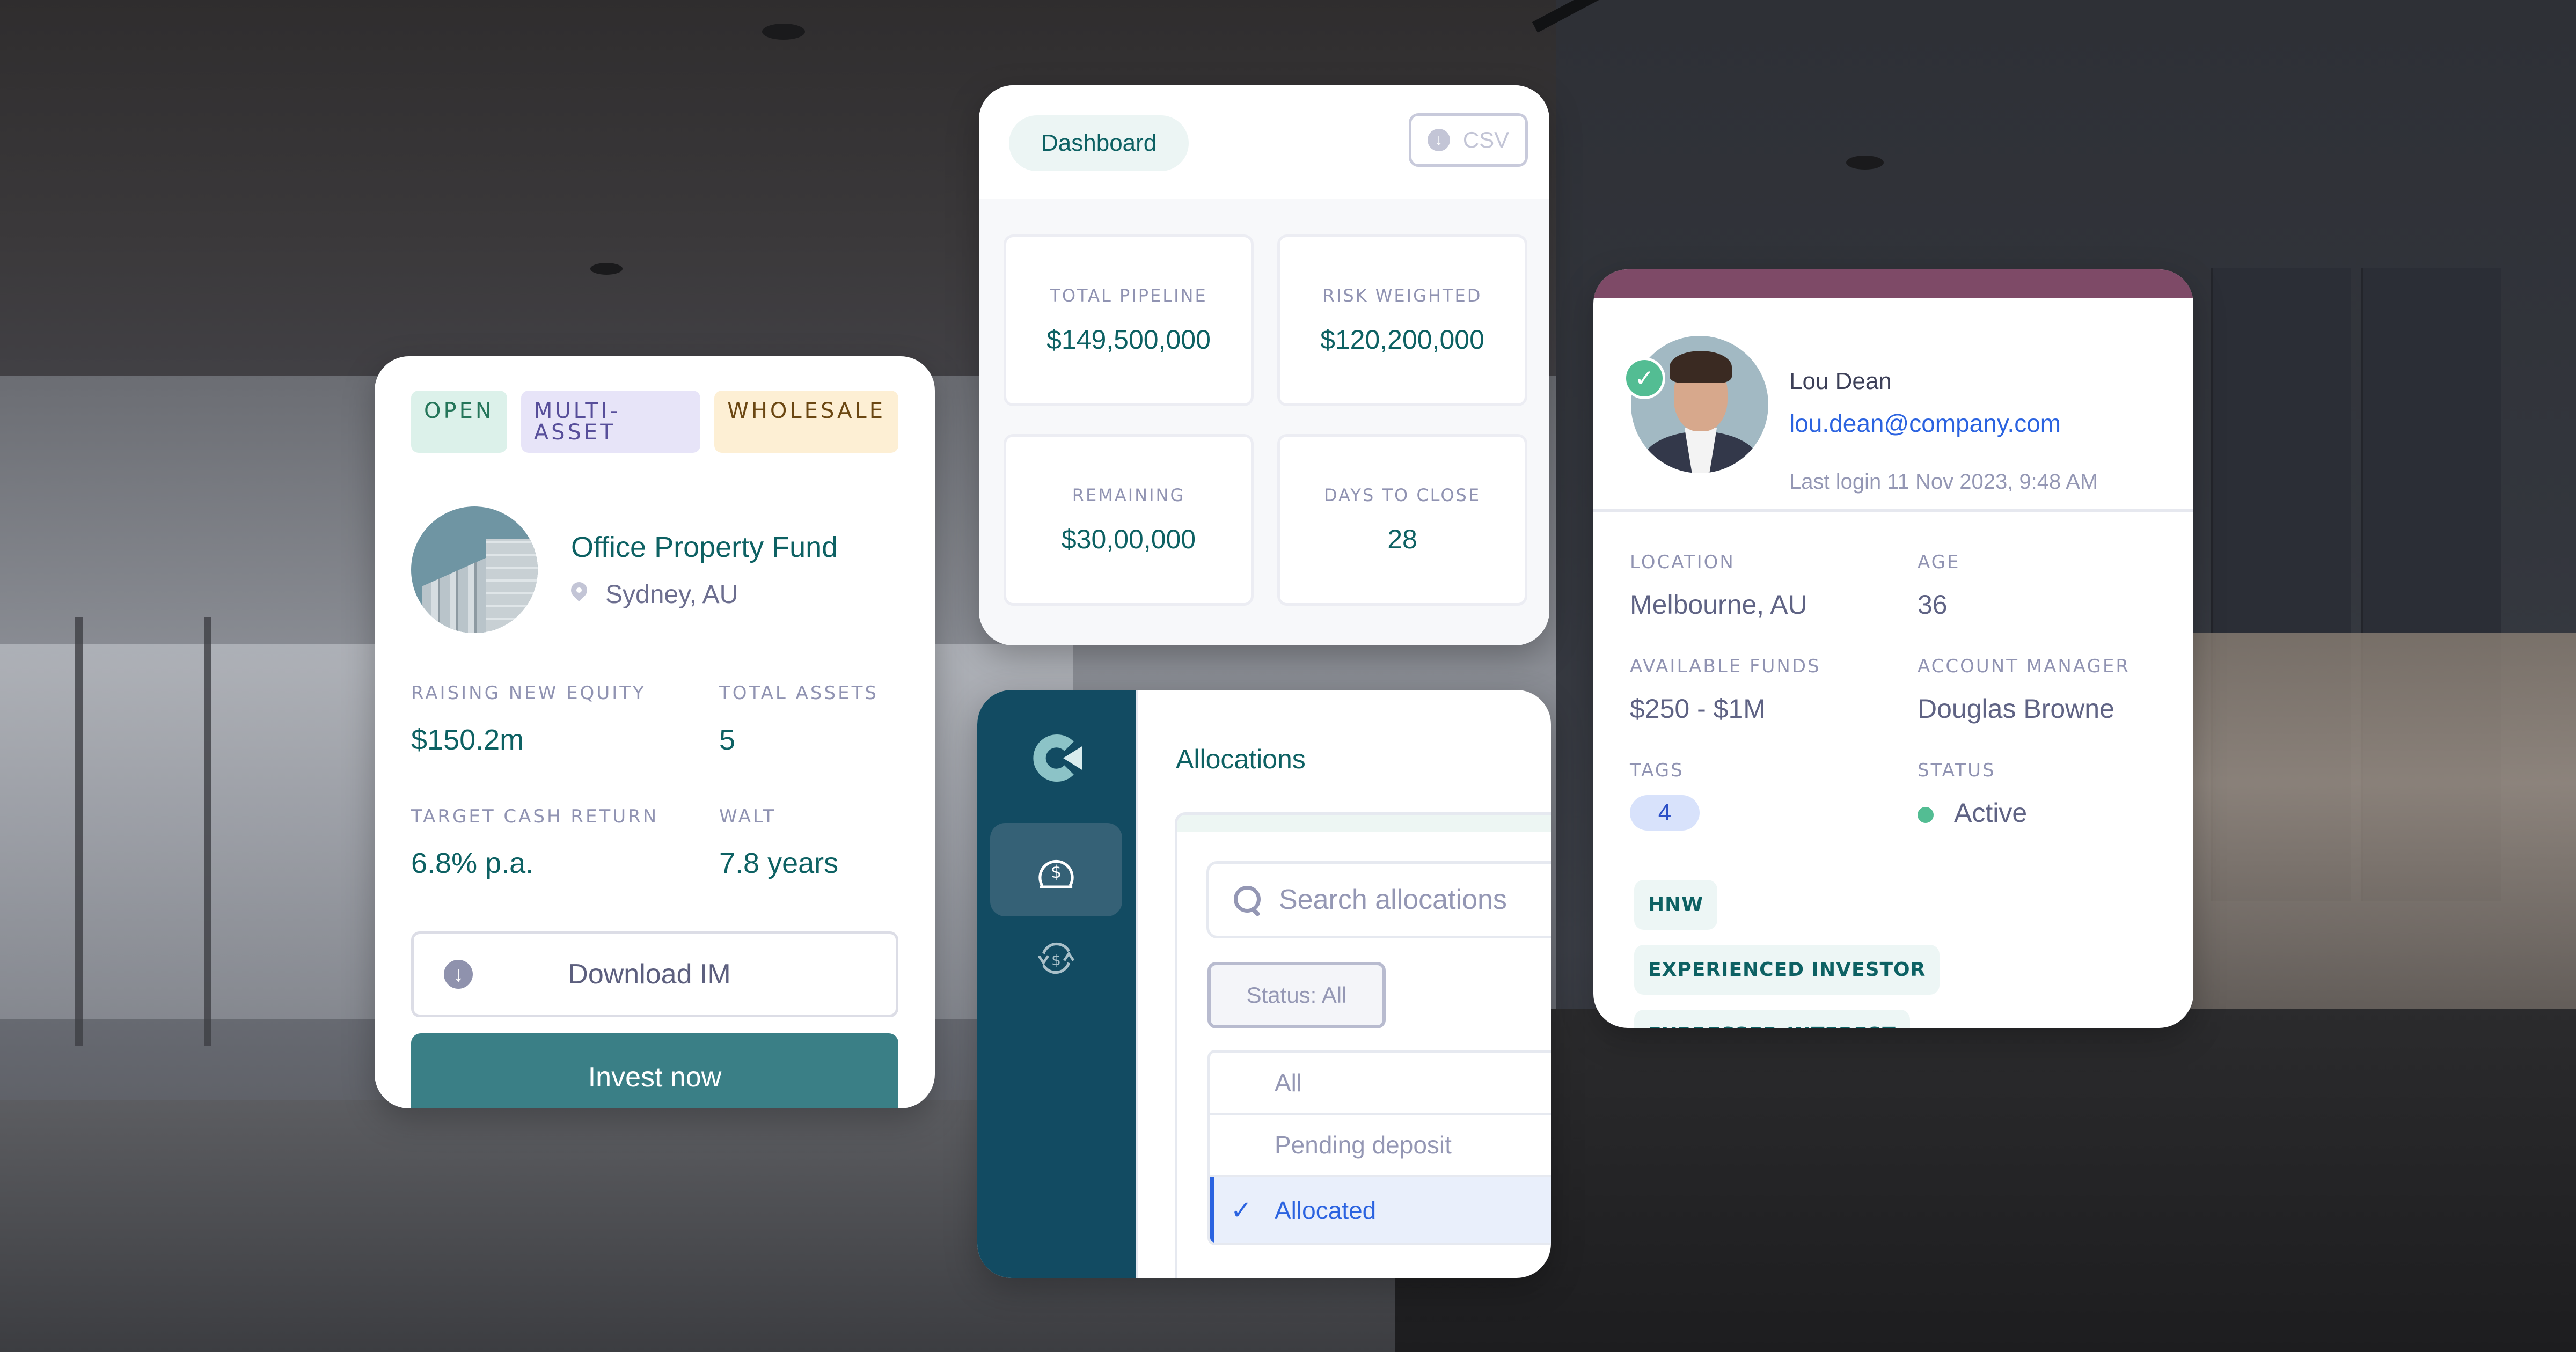  What do you see at coordinates (1787, 970) in the screenshot?
I see `tag-experienced-investor: EXPERIENCED INVESTOR` at bounding box center [1787, 970].